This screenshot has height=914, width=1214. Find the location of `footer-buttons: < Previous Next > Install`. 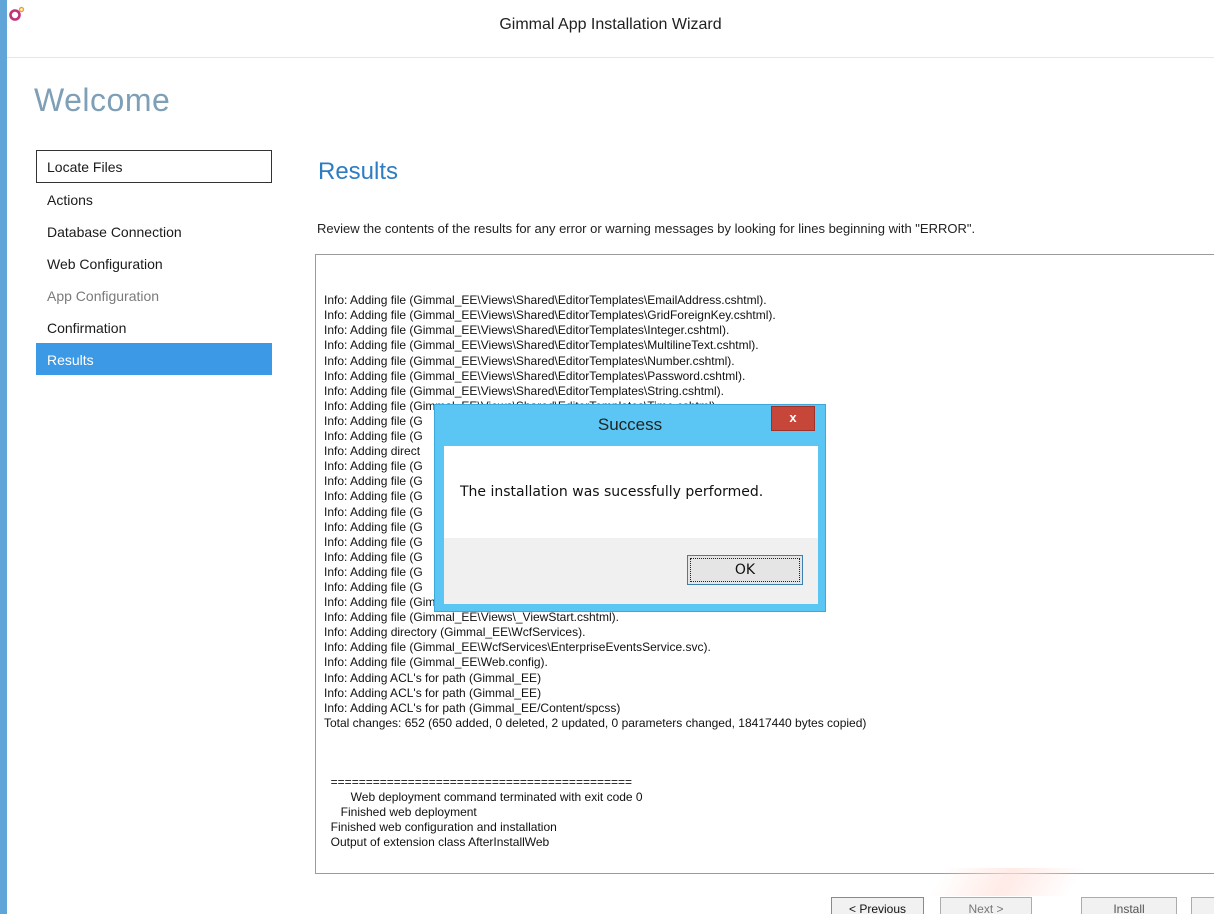

footer-buttons: < Previous Next > Install is located at coordinates (610, 905).